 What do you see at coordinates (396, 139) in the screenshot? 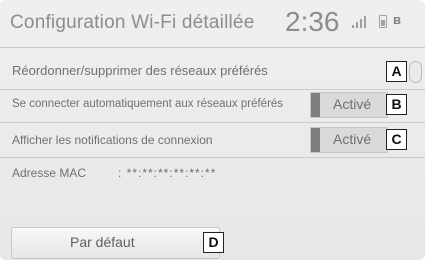
I see `callout-c: C` at bounding box center [396, 139].